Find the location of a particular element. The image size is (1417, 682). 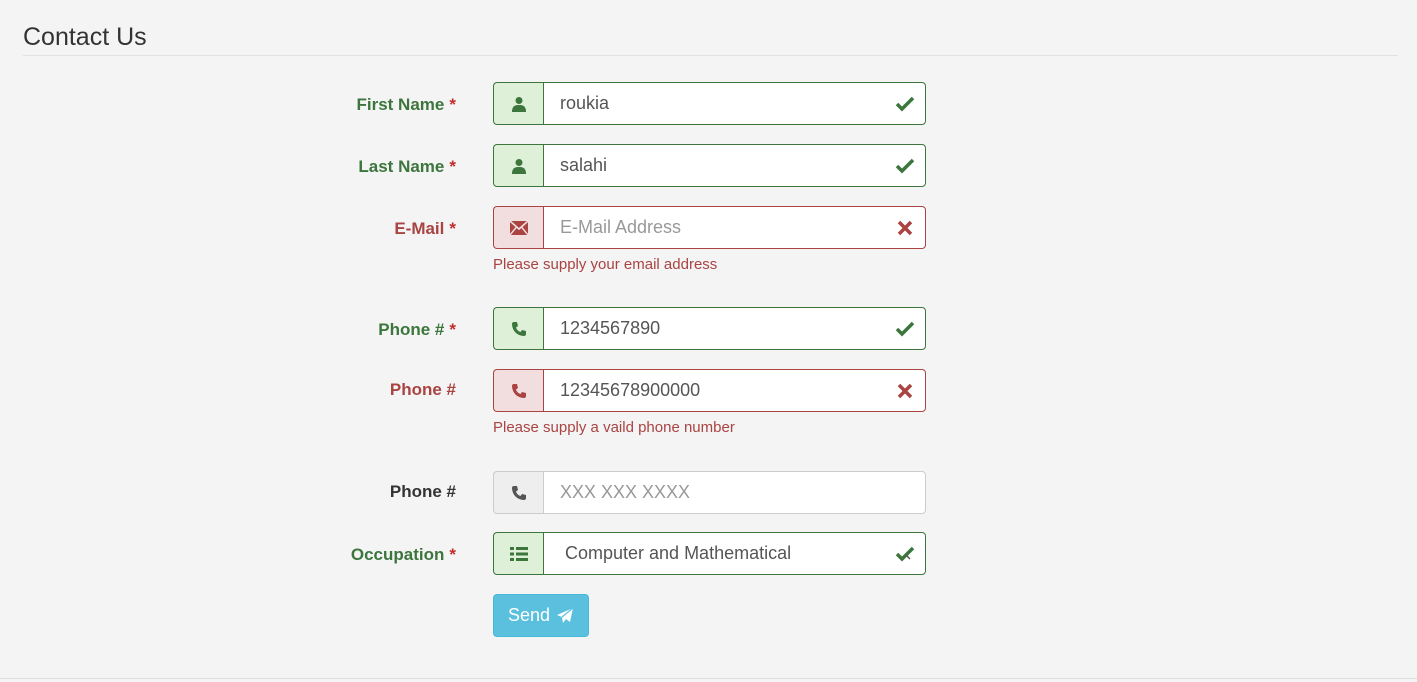

phone-help-text: Please supply a vaild phone number is located at coordinates (614, 427).